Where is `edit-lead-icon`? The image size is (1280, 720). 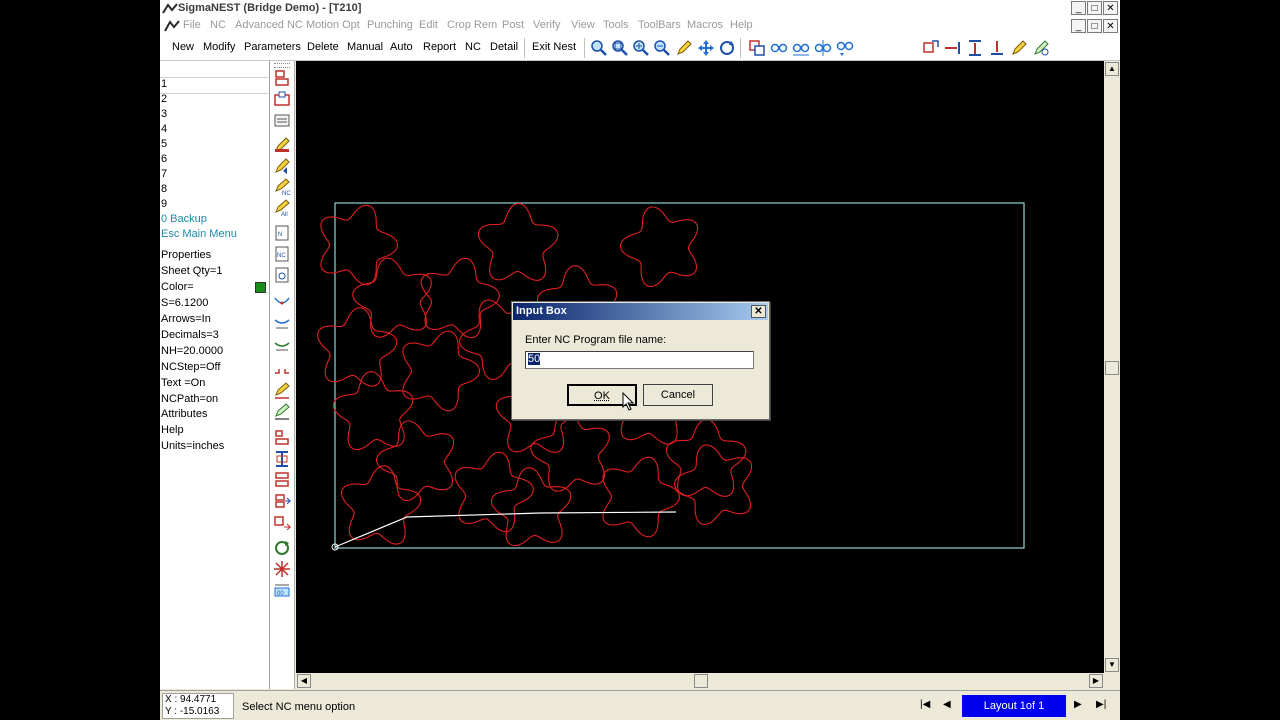 edit-lead-icon is located at coordinates (282, 166).